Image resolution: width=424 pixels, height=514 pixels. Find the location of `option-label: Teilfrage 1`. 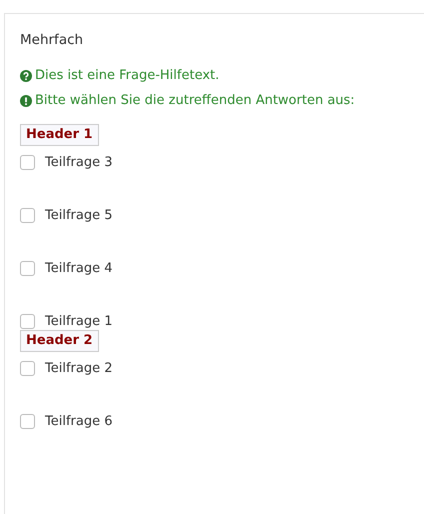

option-label: Teilfrage 1 is located at coordinates (78, 321).